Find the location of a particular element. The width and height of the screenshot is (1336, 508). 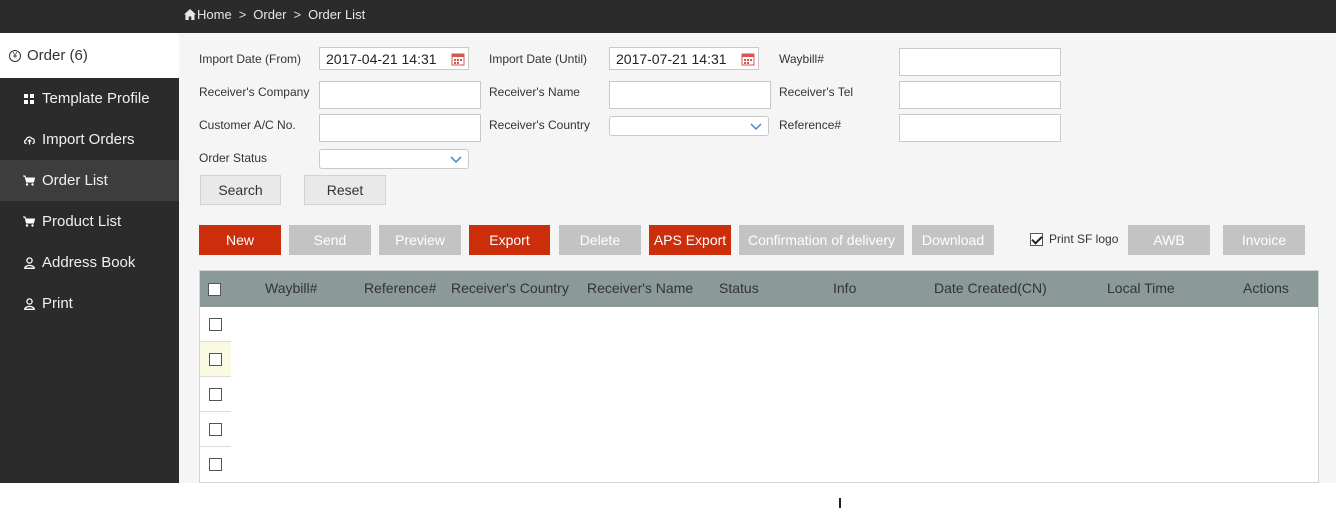

sidebar-header-order: ¥ Order (6) is located at coordinates (89, 55).